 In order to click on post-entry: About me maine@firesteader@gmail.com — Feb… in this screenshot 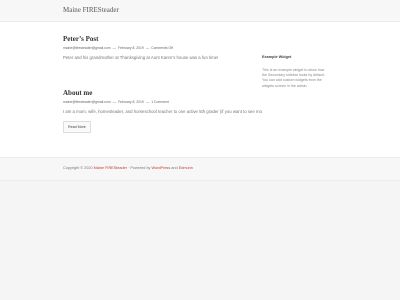, I will do `click(163, 111)`.